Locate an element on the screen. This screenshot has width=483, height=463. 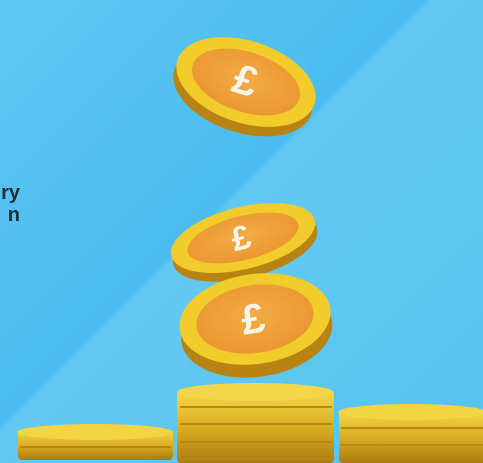
right-coin-stack is located at coordinates (410, 433).